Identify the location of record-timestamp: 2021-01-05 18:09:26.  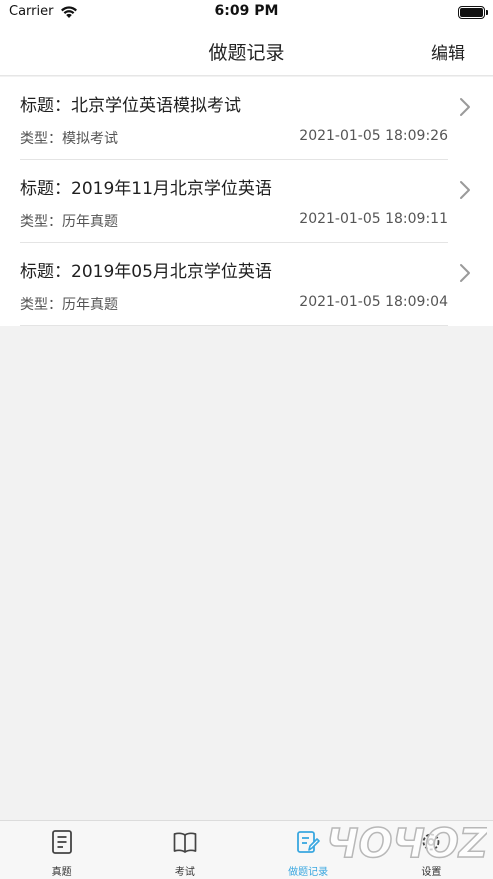
(373, 136).